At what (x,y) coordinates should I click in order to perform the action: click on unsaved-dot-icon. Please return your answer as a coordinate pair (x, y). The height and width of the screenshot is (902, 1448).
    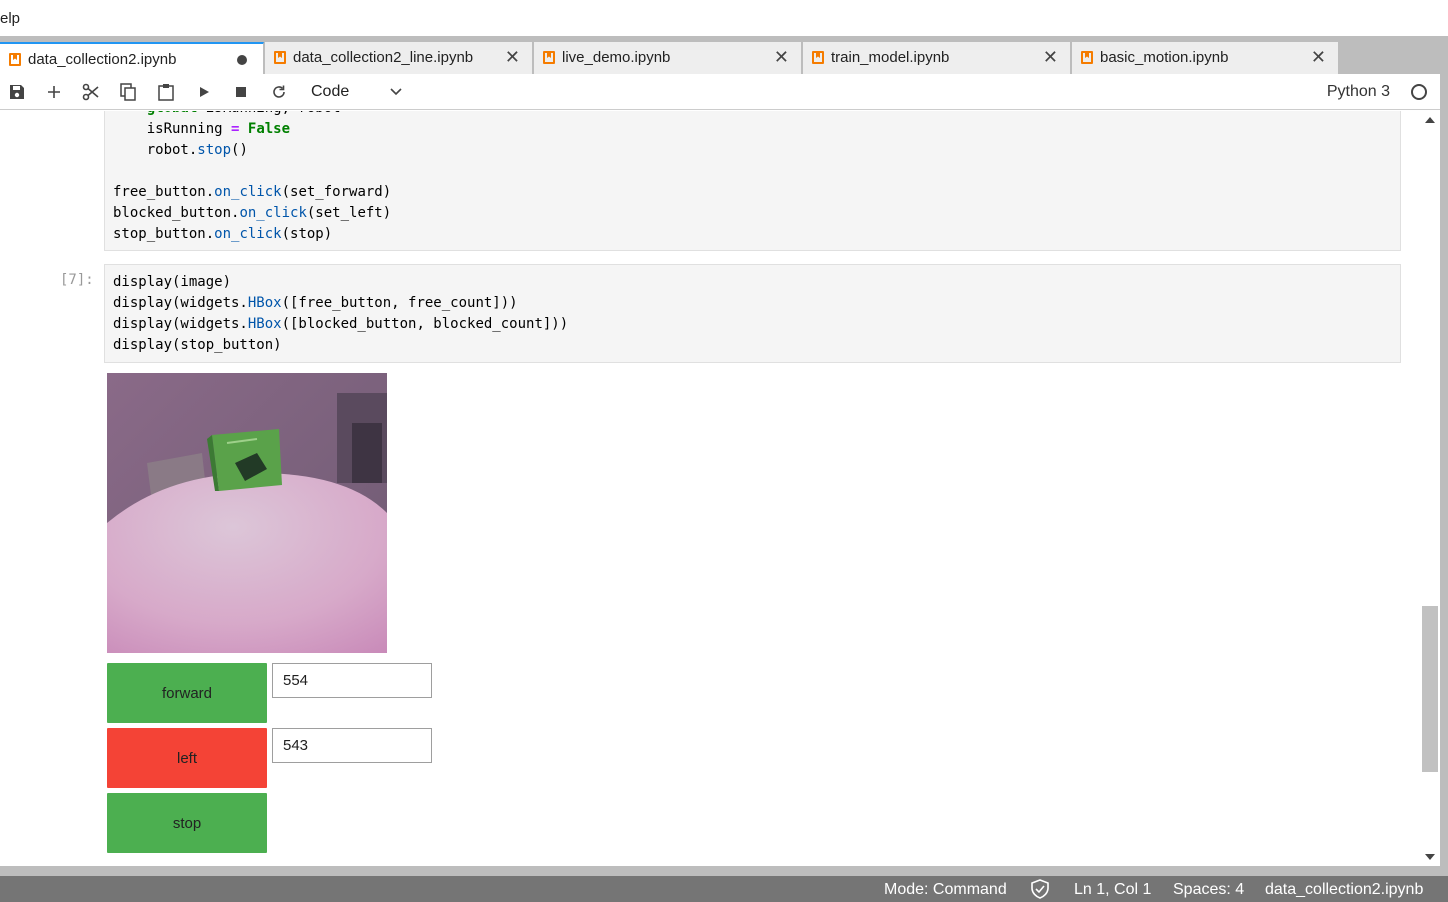
    Looking at the image, I should click on (242, 60).